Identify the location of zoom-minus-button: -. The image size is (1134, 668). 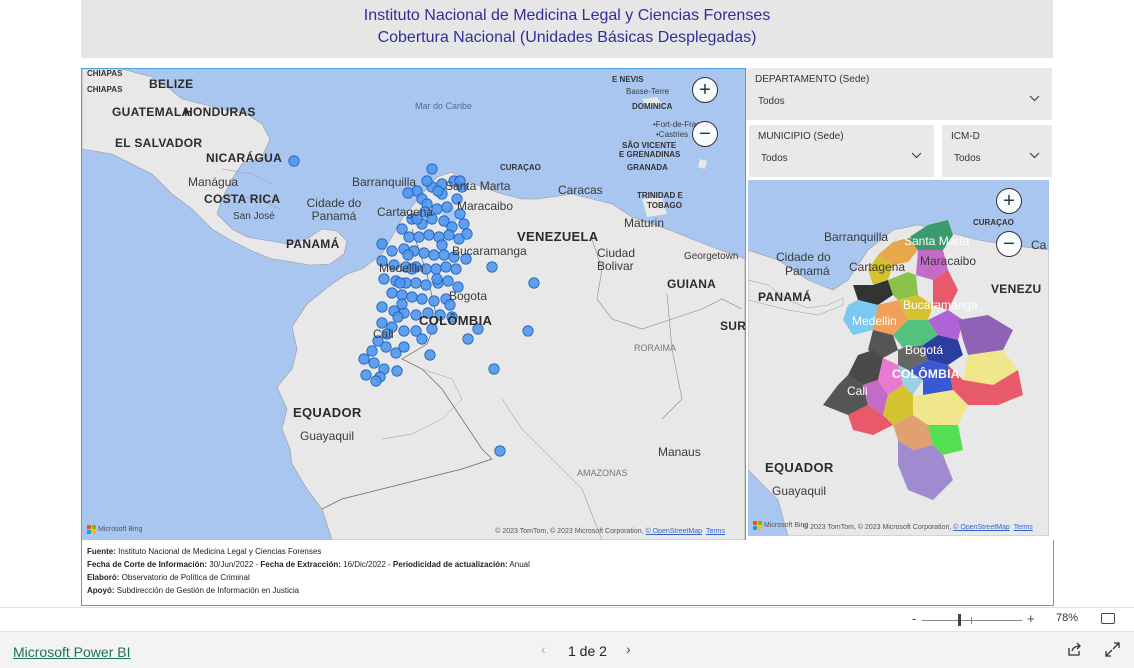
(914, 618).